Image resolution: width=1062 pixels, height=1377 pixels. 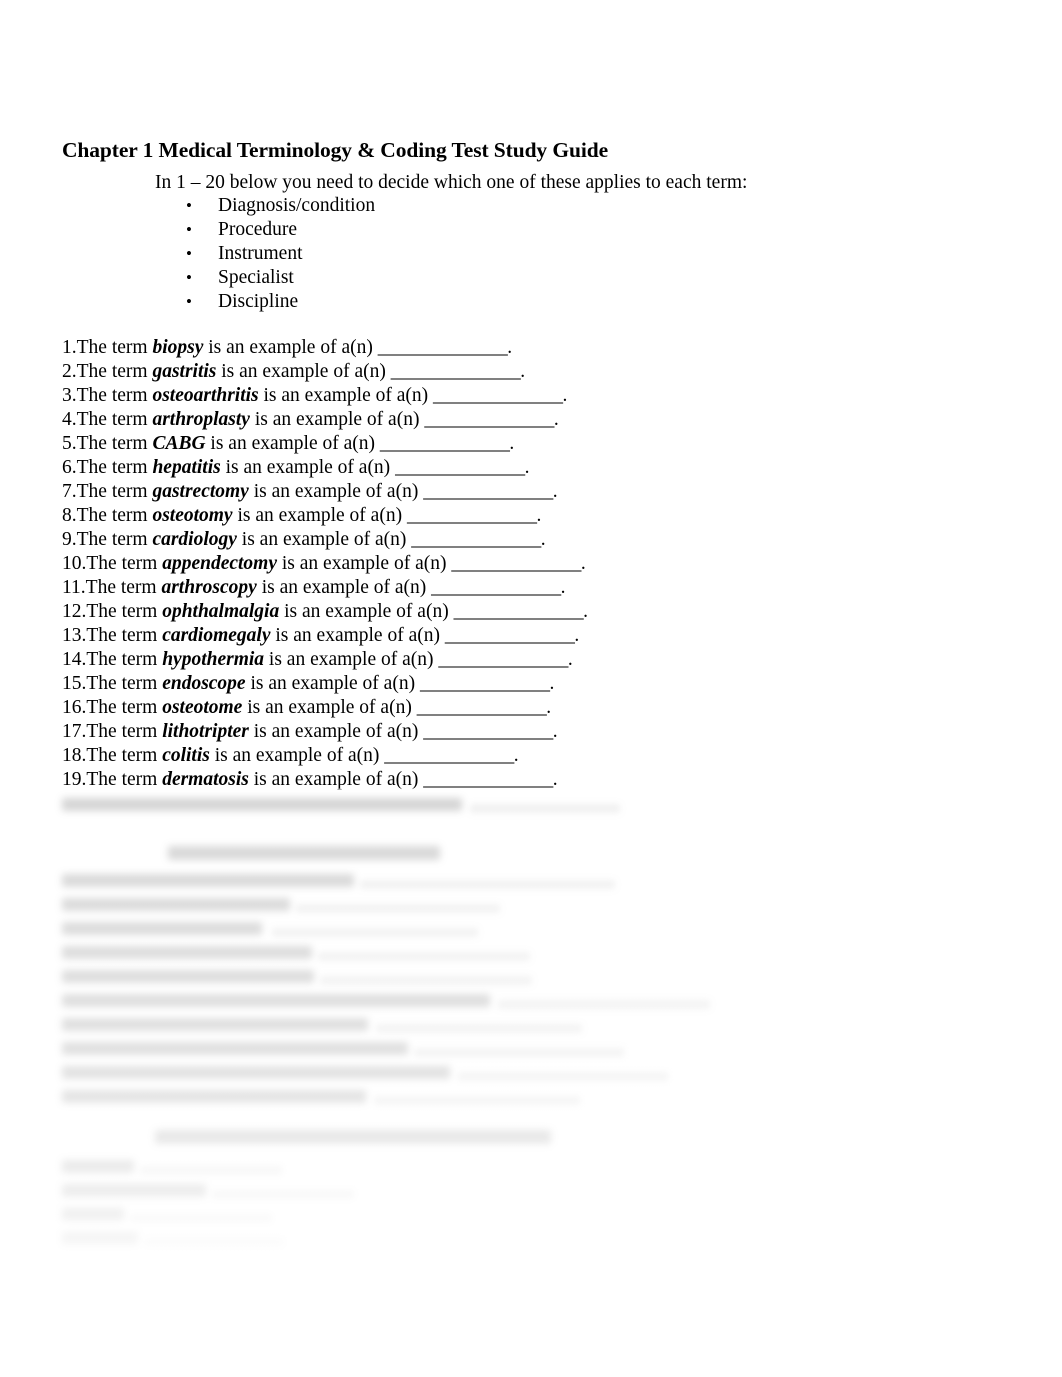 I want to click on category-list-item: • Procedure, so click(x=278, y=230).